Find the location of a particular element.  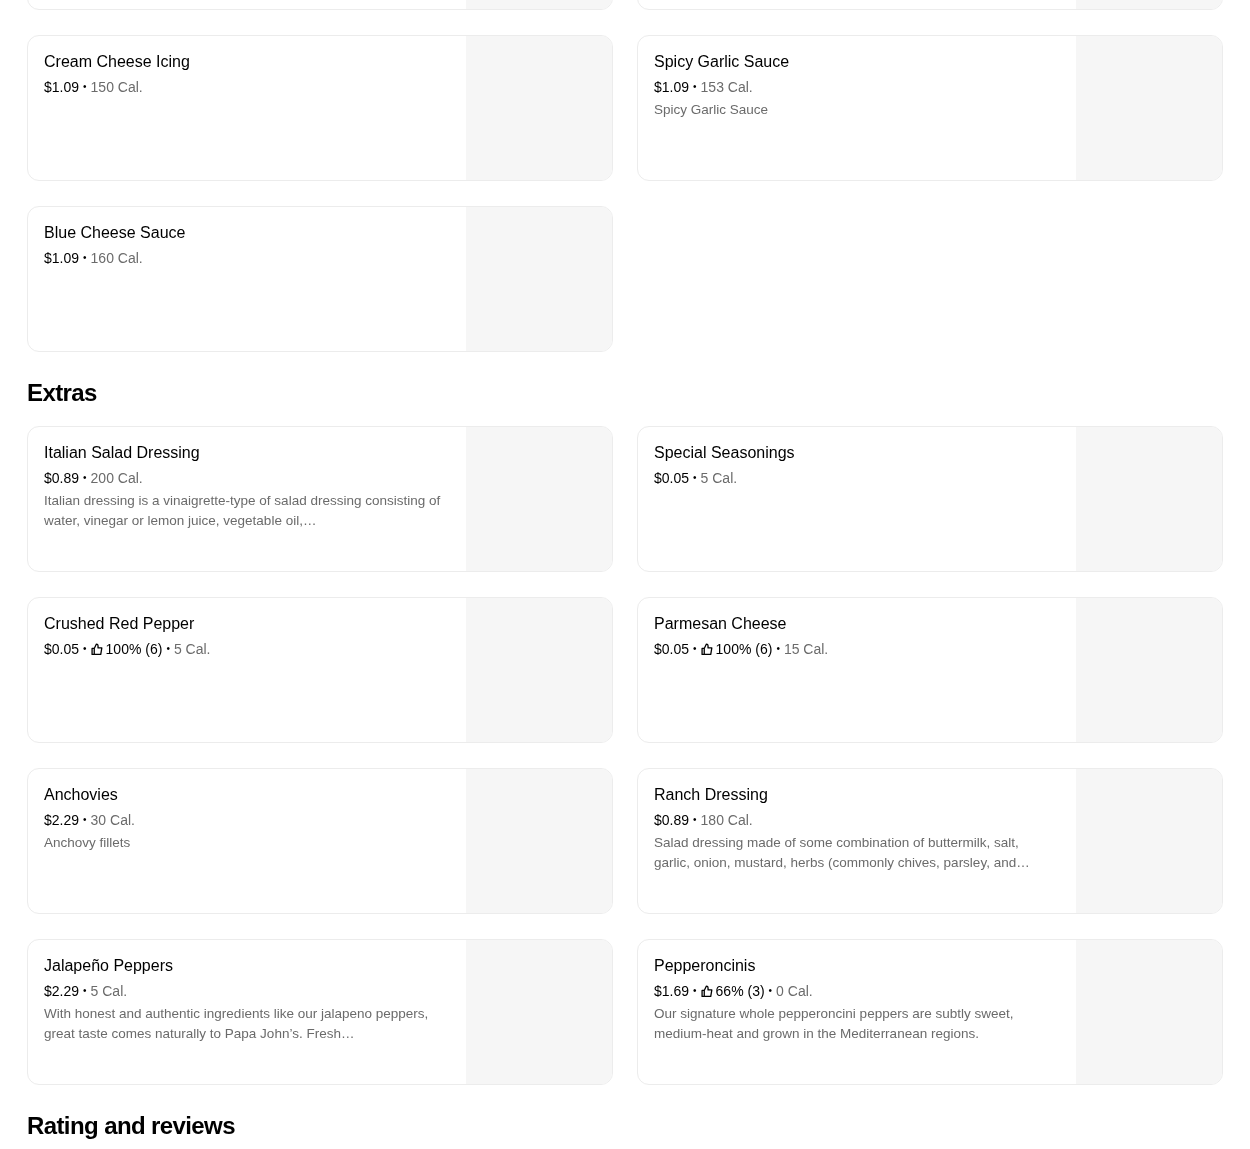

item-calories: 15 Cal. is located at coordinates (806, 649).